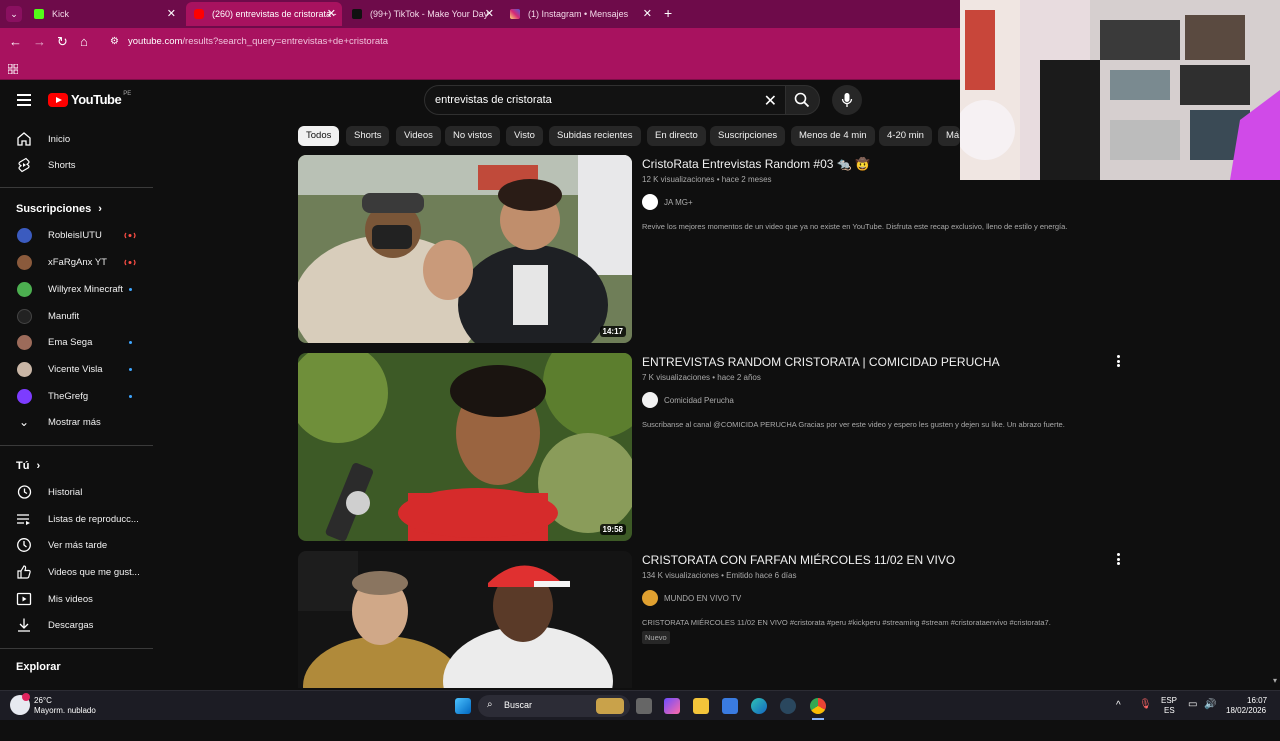  Describe the element at coordinates (62, 42) in the screenshot. I see `reload-icon: ↻` at that location.